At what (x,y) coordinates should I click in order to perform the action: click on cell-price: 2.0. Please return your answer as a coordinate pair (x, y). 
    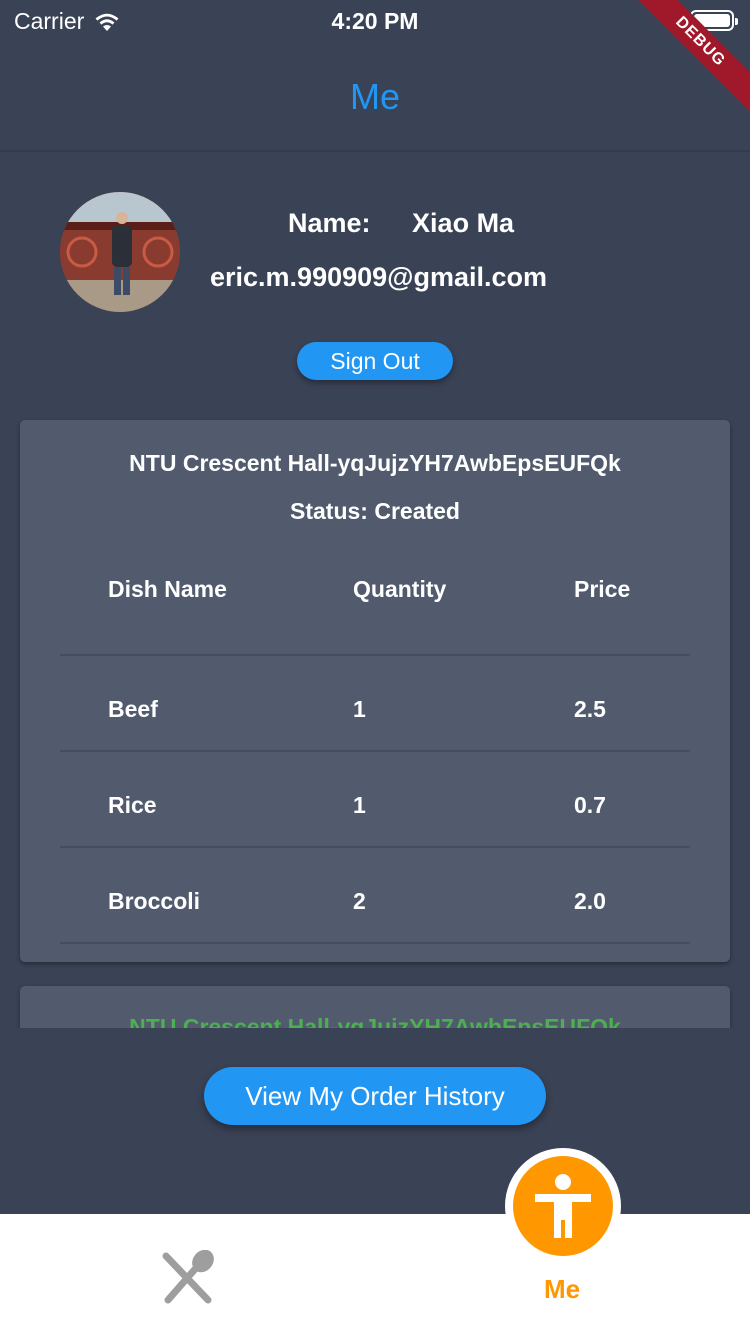
    Looking at the image, I should click on (590, 901).